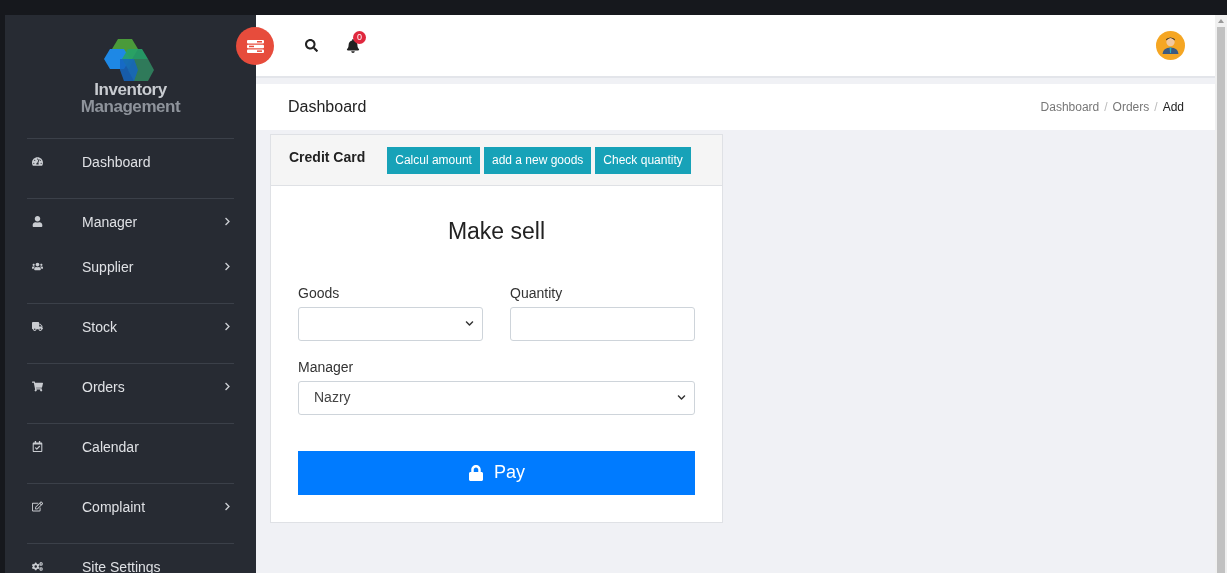 The width and height of the screenshot is (1227, 573). Describe the element at coordinates (359, 37) in the screenshot. I see `notification-badge: 0` at that location.